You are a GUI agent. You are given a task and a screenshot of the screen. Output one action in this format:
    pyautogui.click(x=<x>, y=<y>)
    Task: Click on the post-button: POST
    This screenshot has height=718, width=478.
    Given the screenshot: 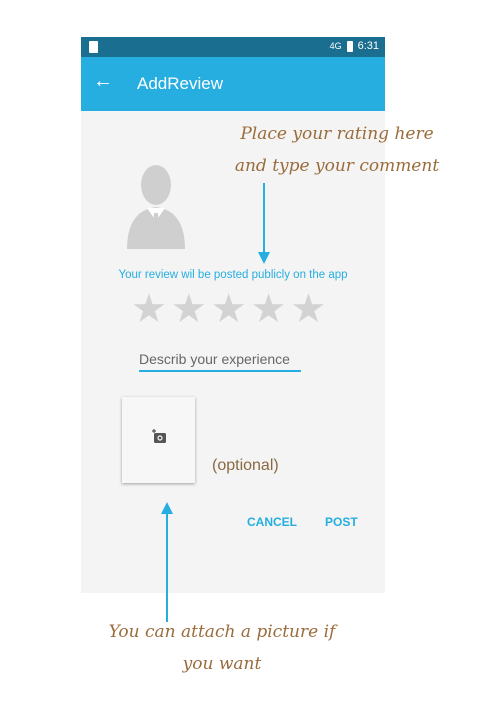 What is the action you would take?
    pyautogui.click(x=341, y=522)
    